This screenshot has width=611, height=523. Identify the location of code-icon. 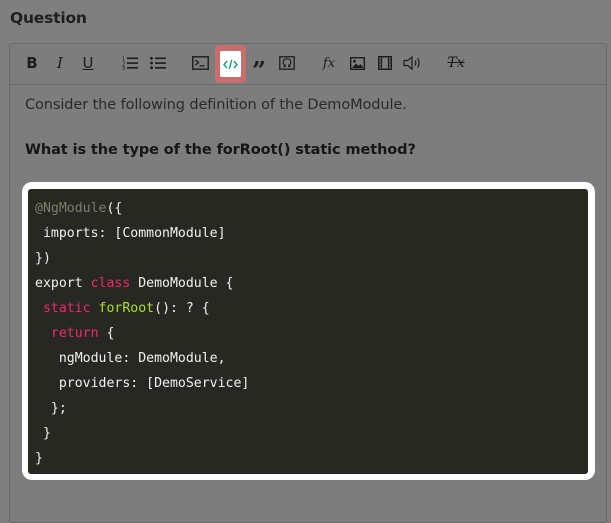
(230, 64).